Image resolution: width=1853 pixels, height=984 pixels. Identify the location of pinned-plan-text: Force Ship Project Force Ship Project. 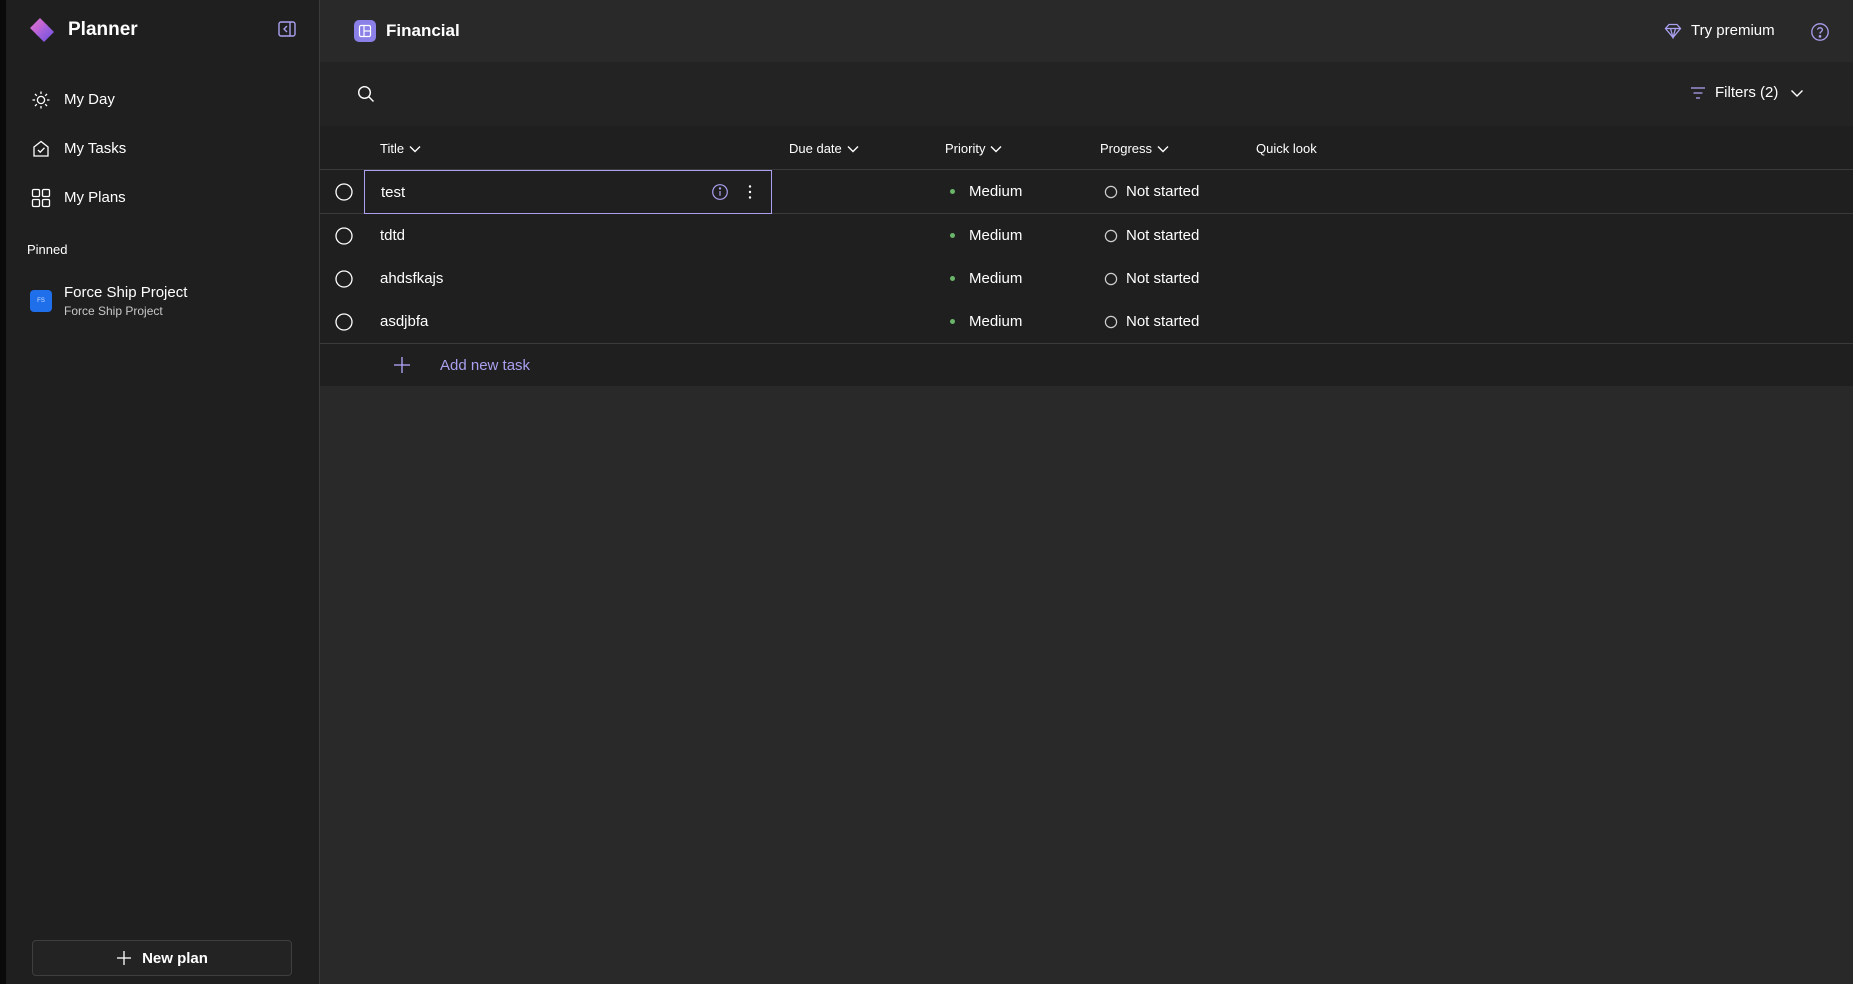
(125, 301).